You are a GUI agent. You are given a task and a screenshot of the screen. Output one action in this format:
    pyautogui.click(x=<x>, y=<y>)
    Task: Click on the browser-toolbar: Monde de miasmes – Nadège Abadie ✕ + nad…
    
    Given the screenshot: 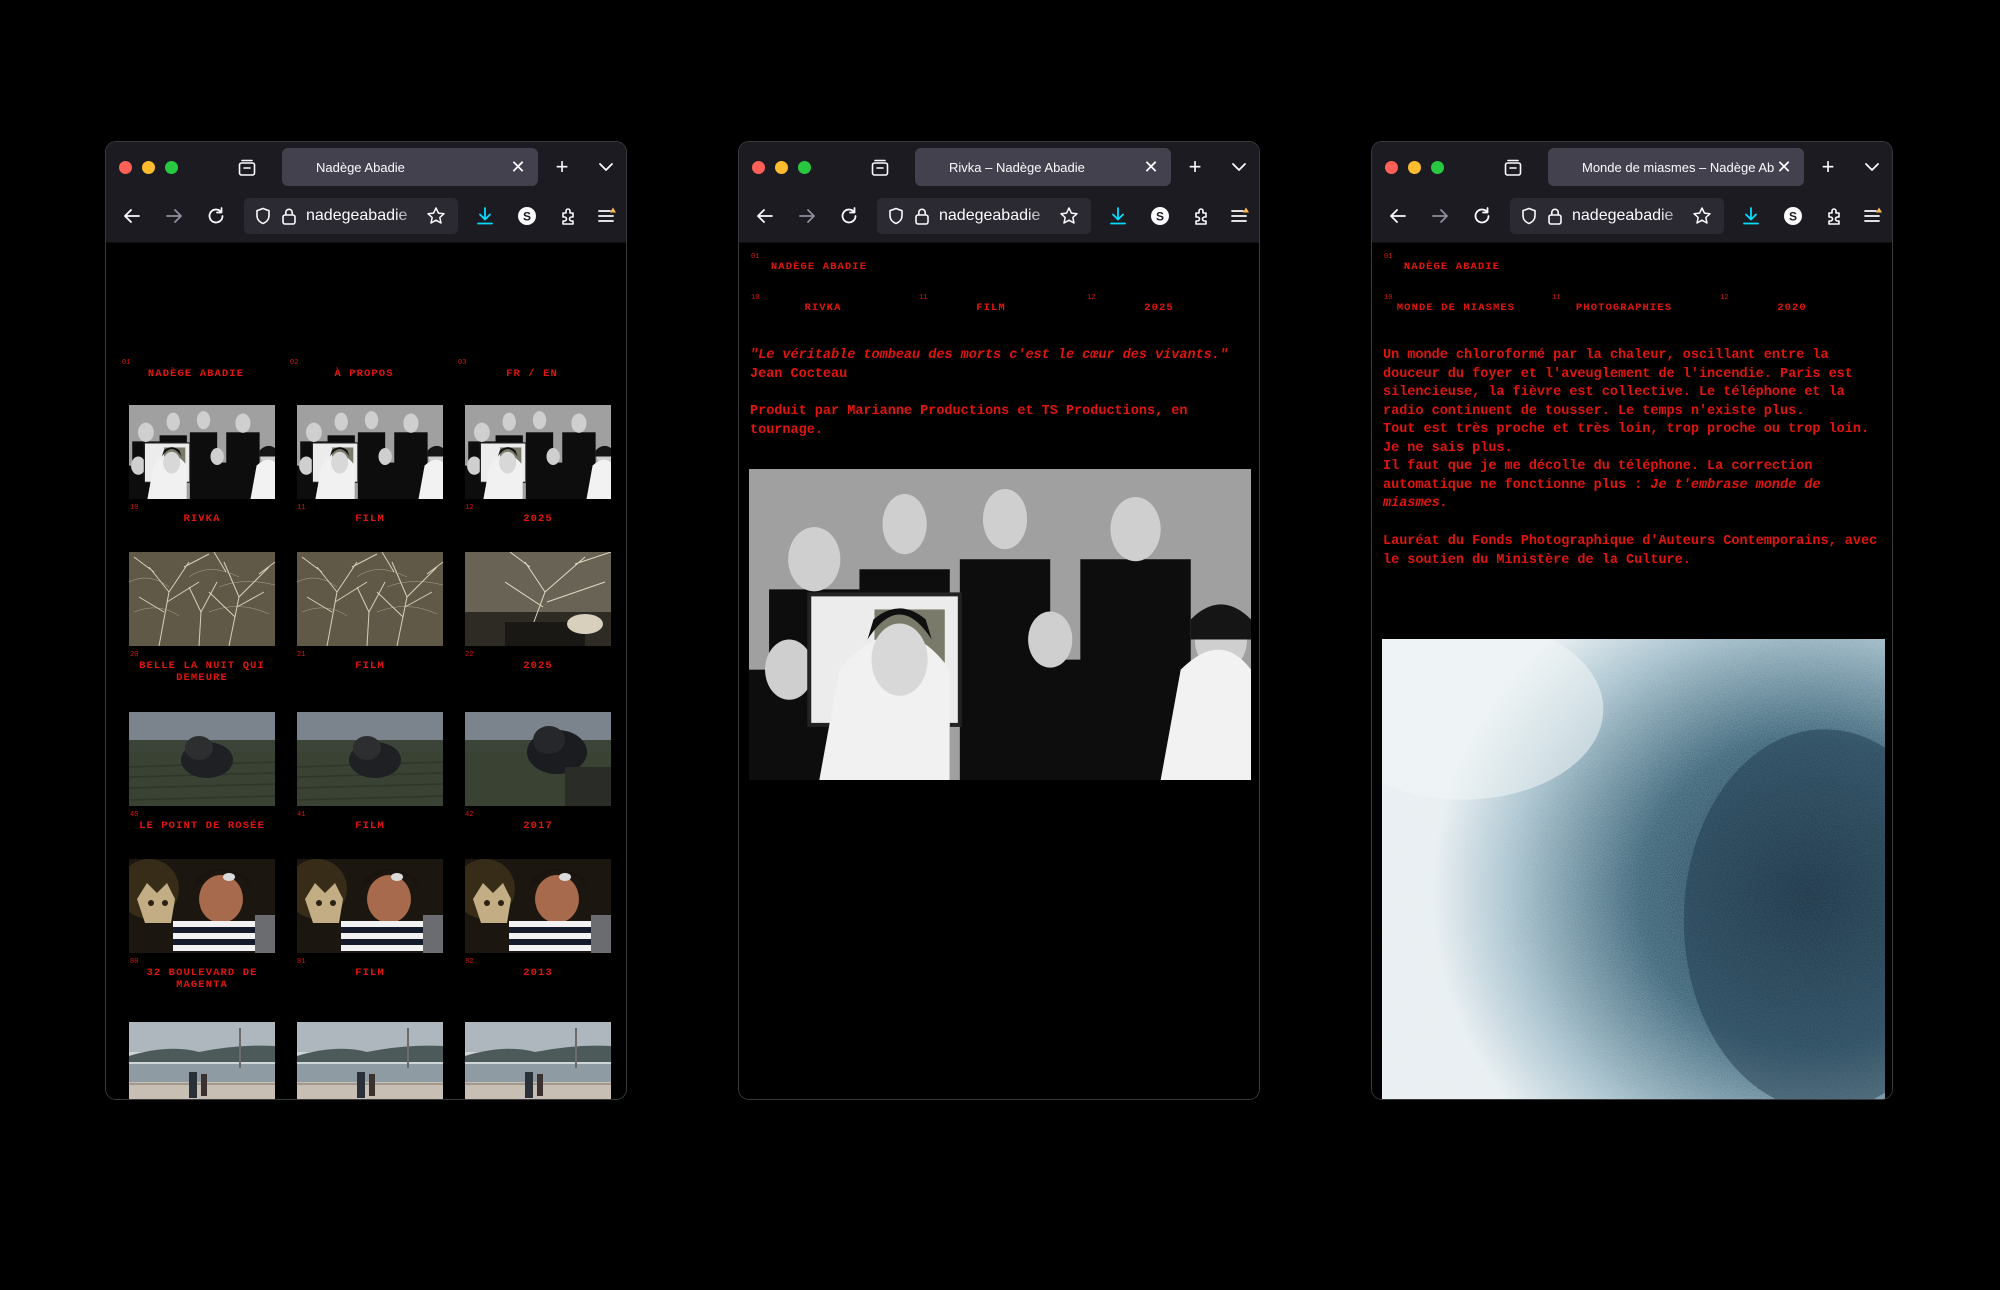 What is the action you would take?
    pyautogui.click(x=1632, y=192)
    